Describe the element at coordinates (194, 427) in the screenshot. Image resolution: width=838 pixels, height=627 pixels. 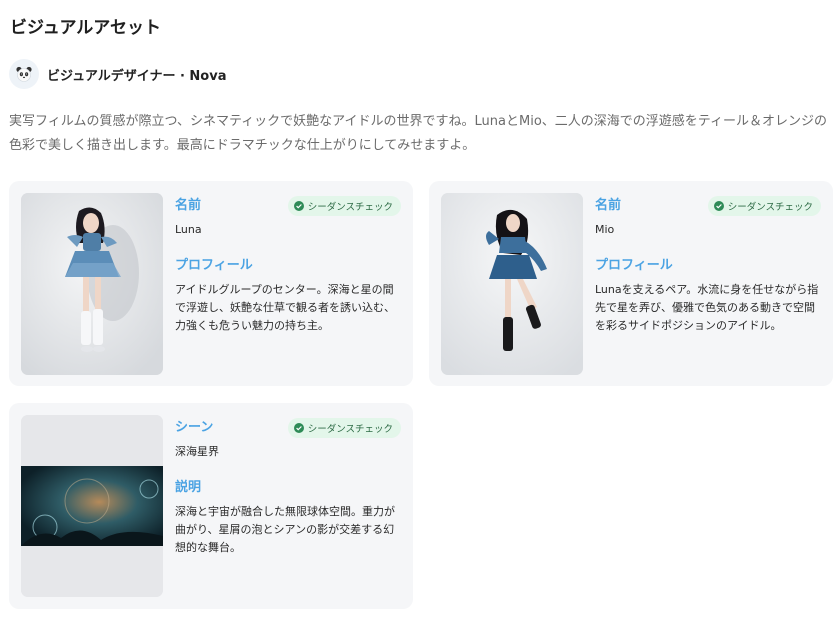
I see `scene-label: シーン` at that location.